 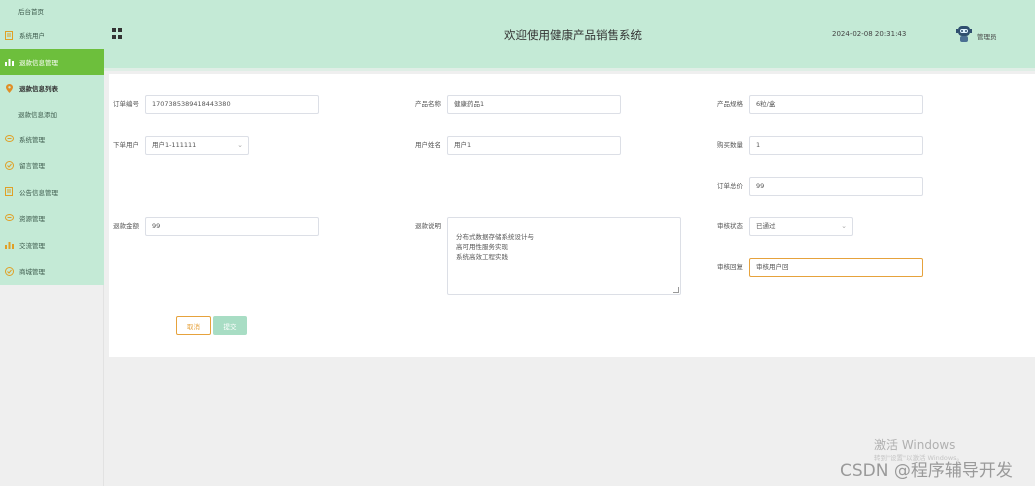 I want to click on sidebar-item-label: 退款信息添加, so click(x=37, y=114).